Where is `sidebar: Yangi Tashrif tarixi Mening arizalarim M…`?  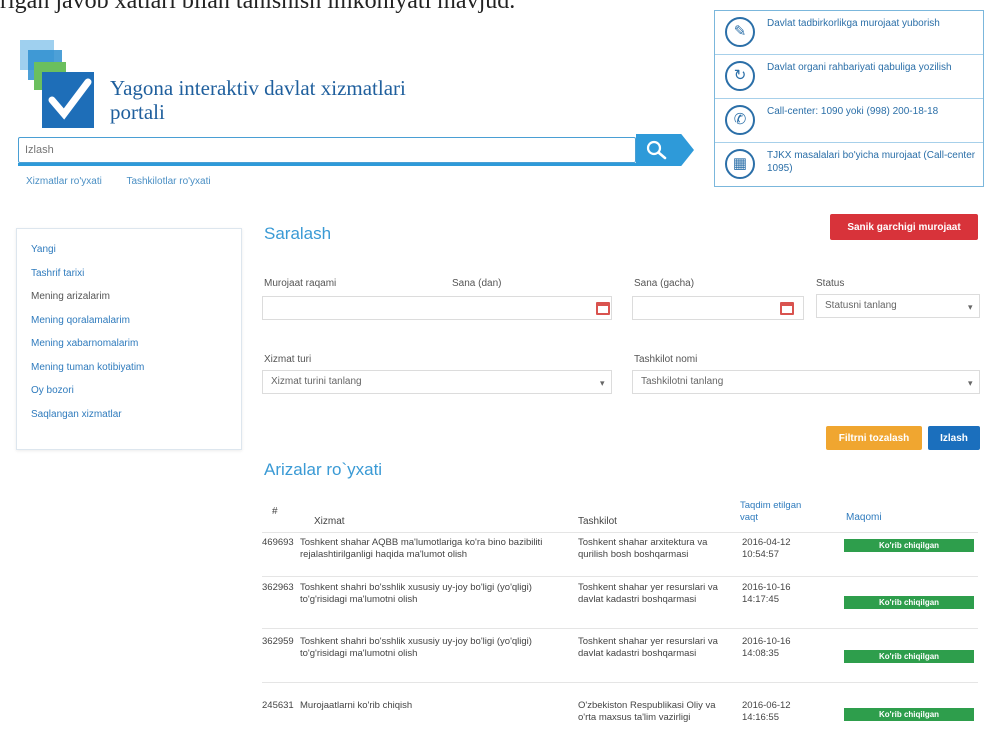 sidebar: Yangi Tashrif tarixi Mening arizalarim M… is located at coordinates (129, 339).